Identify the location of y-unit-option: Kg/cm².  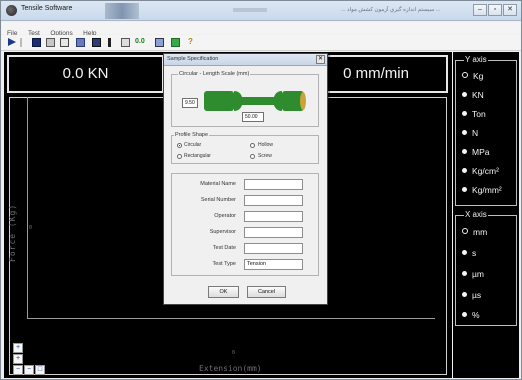
(480, 171).